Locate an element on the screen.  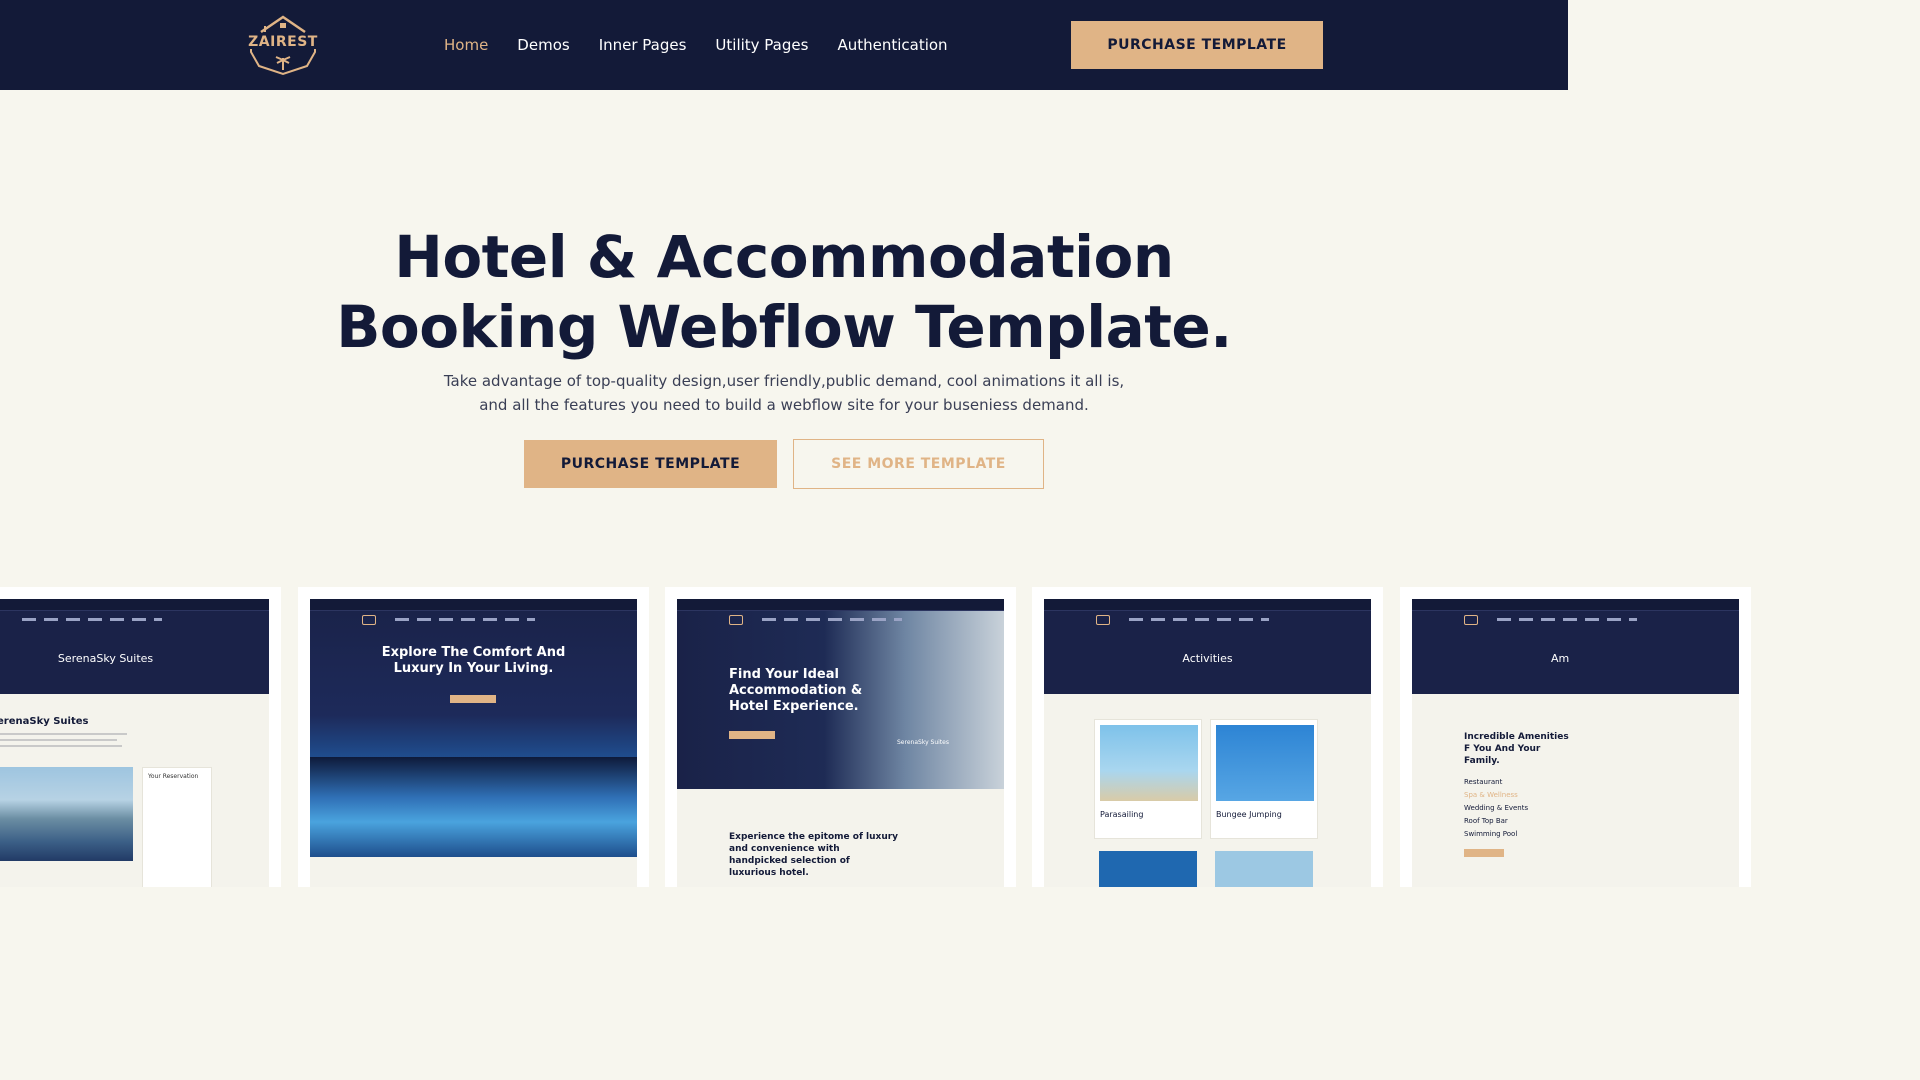
preview-card-activities: Activities Parasailing Bungee Jumping is located at coordinates (1207, 737).